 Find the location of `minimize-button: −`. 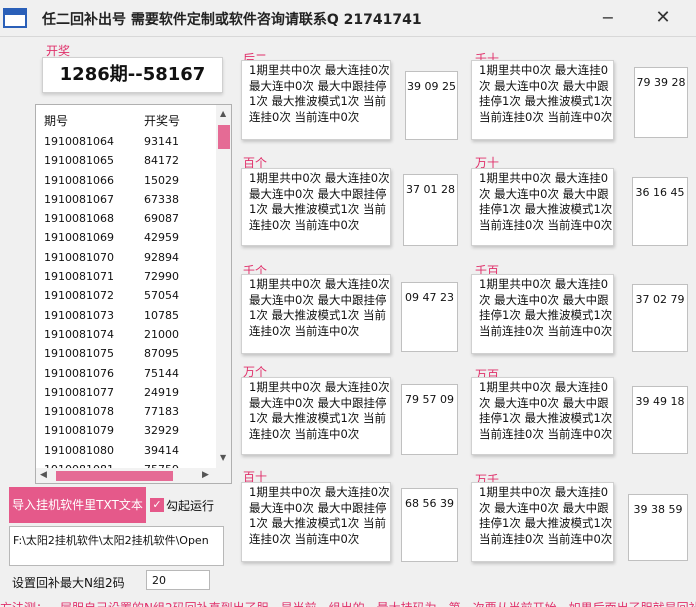

minimize-button: − is located at coordinates (608, 18).